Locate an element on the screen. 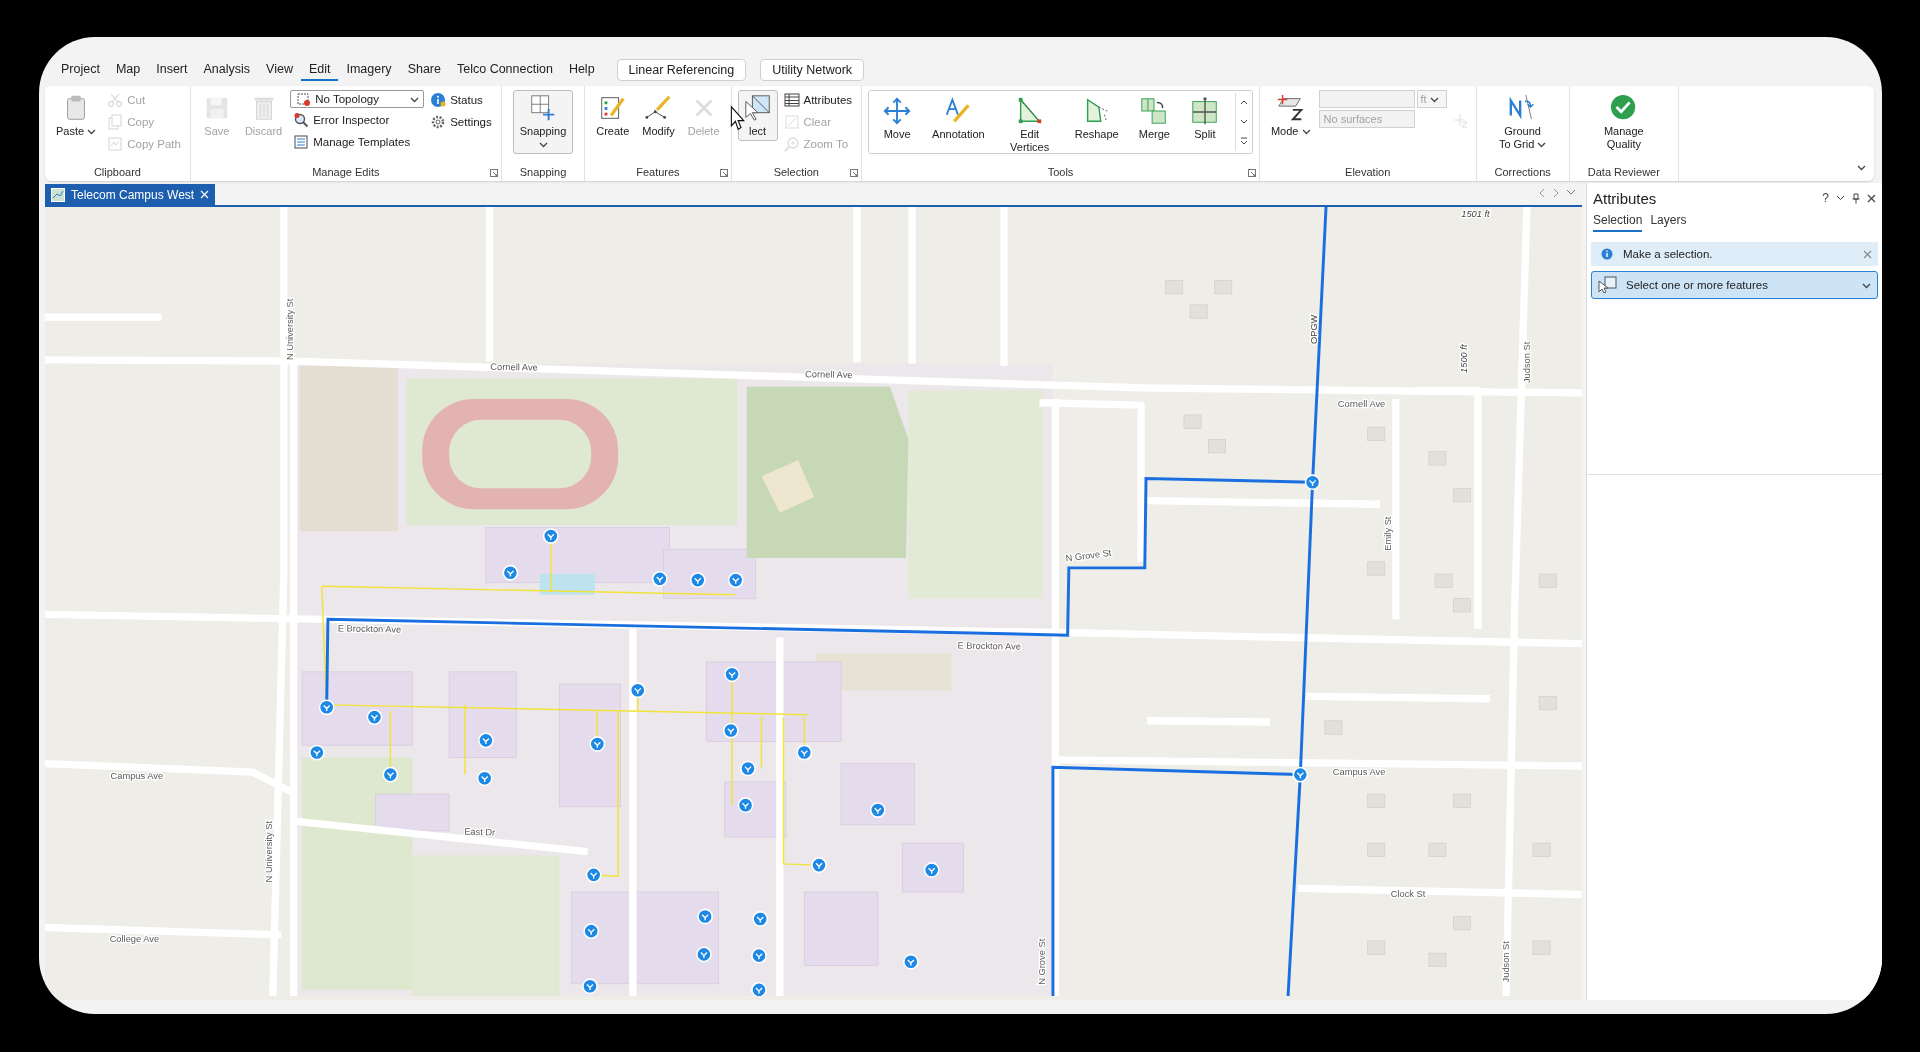 The image size is (1920, 1052). distance-label: 1501 ft is located at coordinates (1475, 214).